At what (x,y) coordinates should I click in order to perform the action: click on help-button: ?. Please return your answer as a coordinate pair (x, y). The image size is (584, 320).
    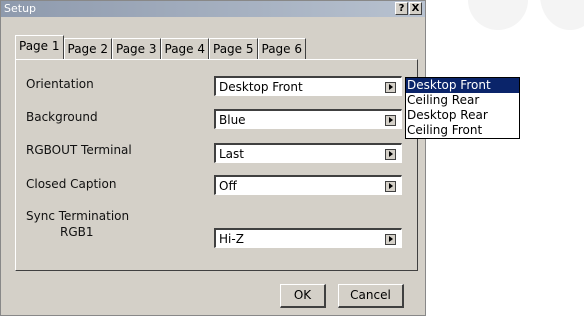
    Looking at the image, I should click on (401, 8).